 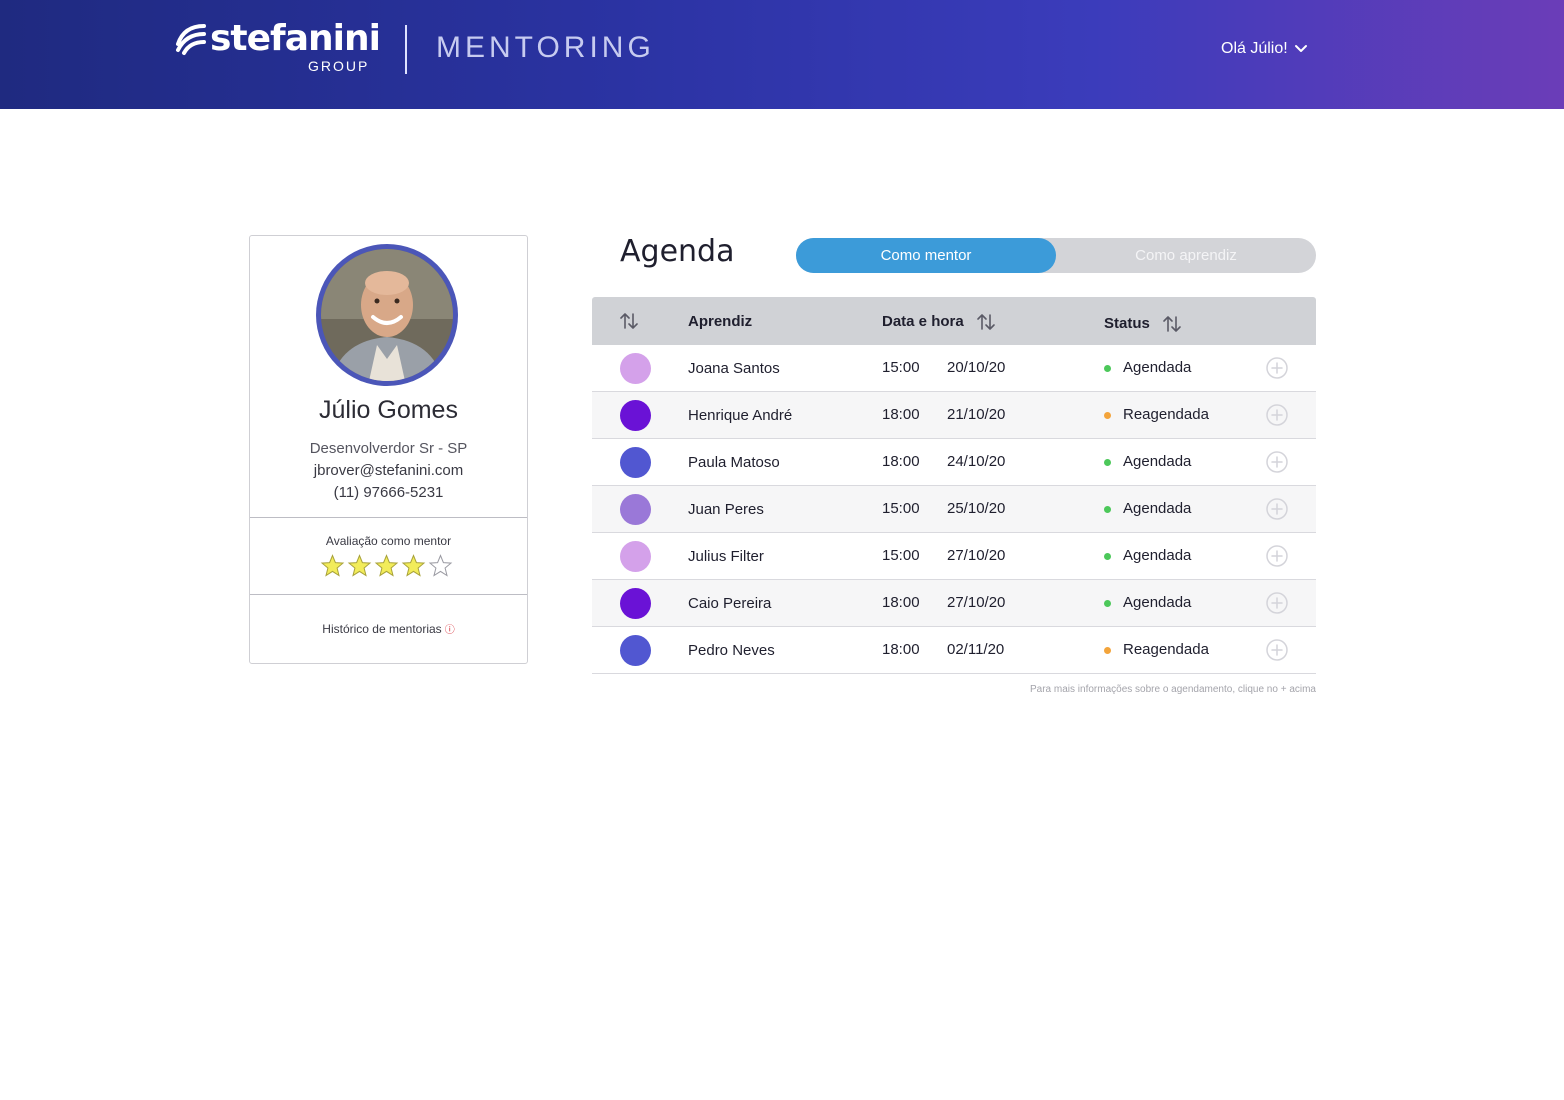 I want to click on profile-name: Júlio Gomes, so click(x=388, y=410).